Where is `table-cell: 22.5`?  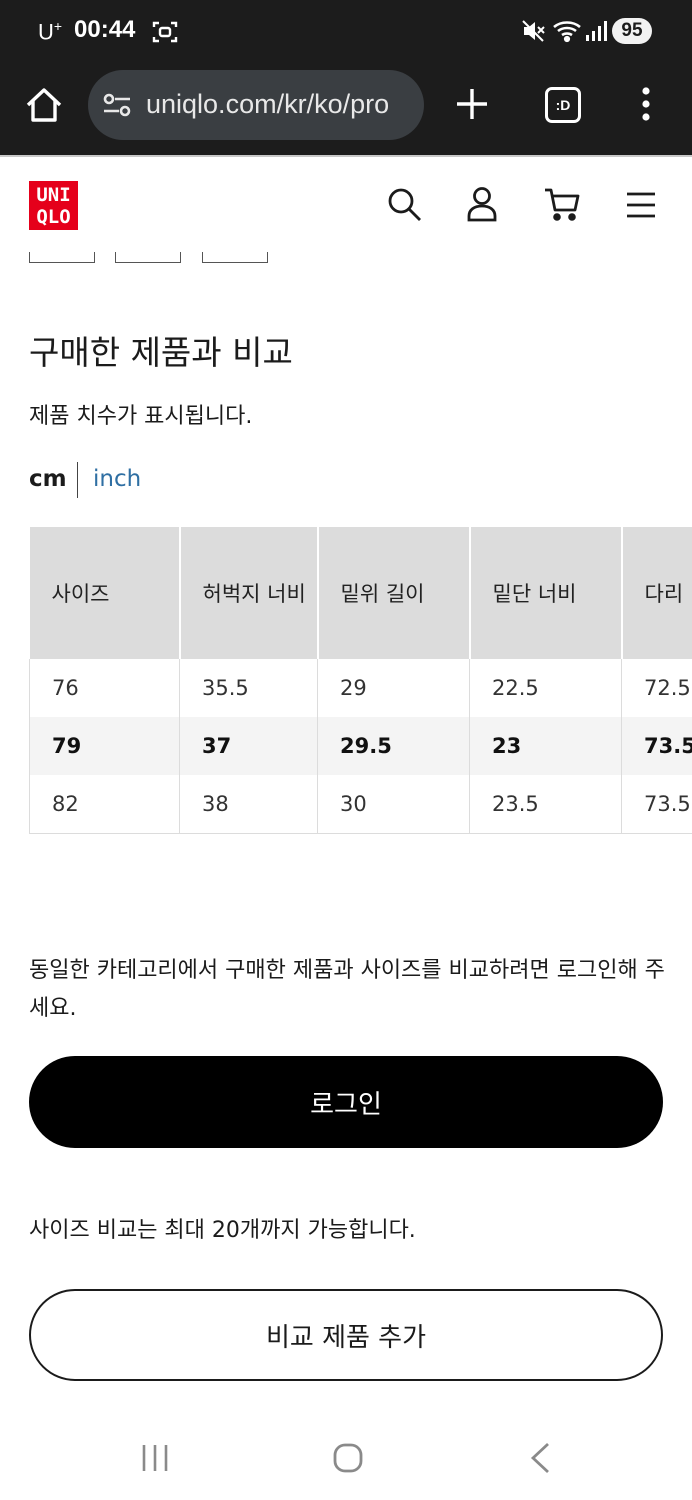 table-cell: 22.5 is located at coordinates (545, 688).